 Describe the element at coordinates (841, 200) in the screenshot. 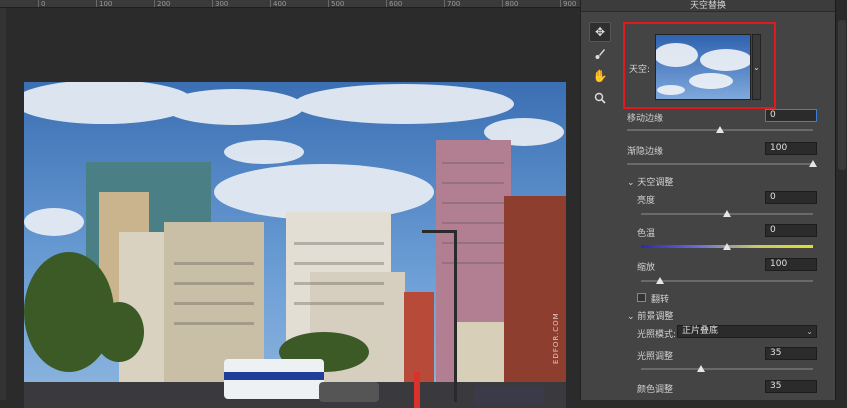

I see `right-scrollbar` at that location.